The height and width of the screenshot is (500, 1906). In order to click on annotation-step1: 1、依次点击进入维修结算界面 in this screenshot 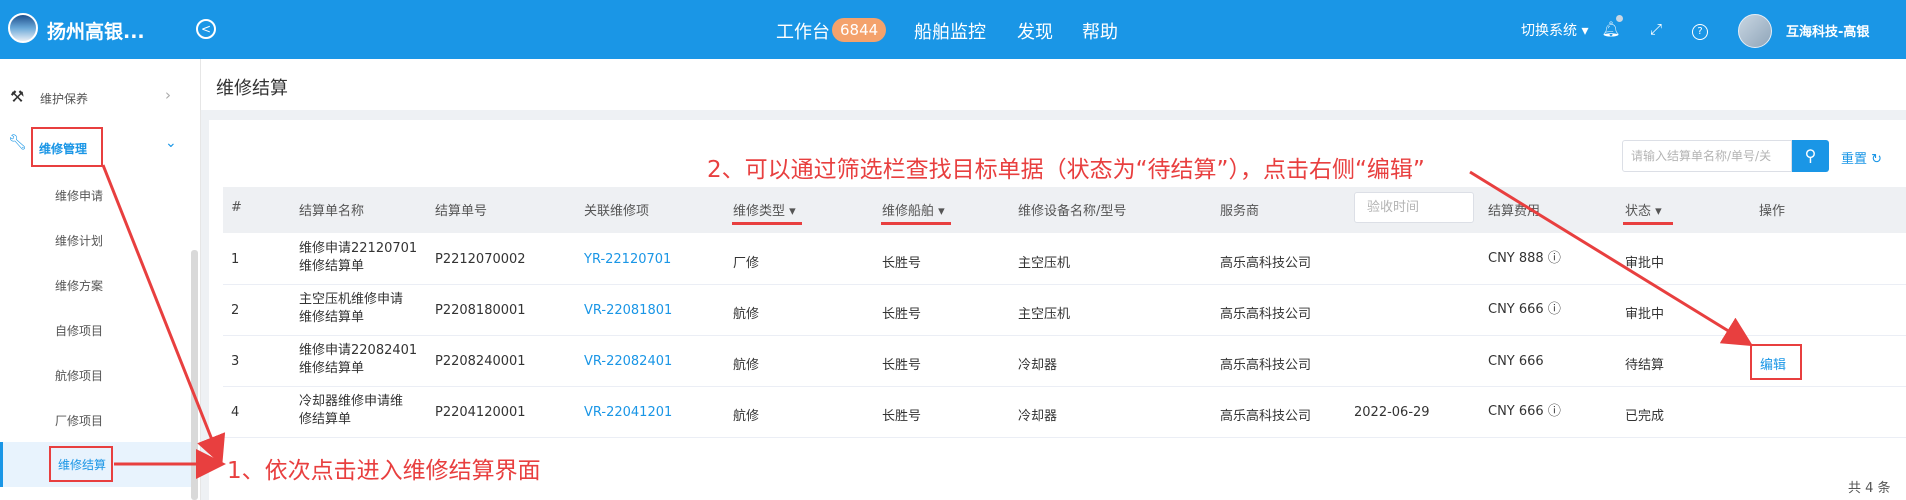, I will do `click(384, 471)`.